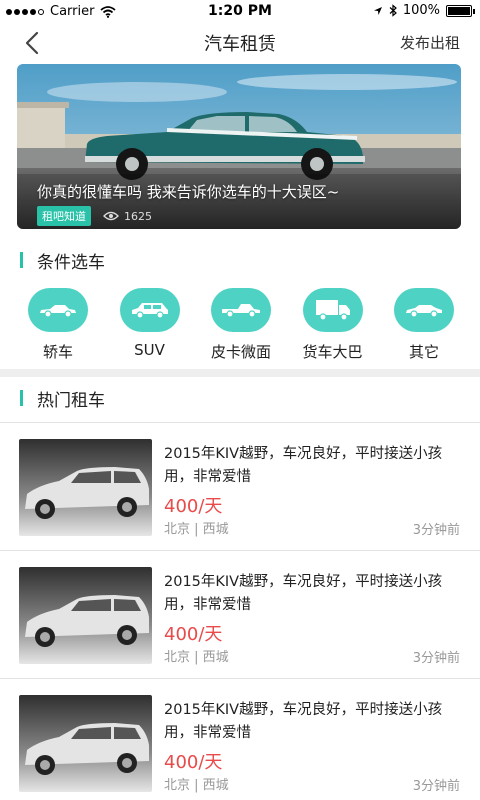 This screenshot has height=800, width=480. I want to click on category-label: 皮卡微面, so click(240, 352).